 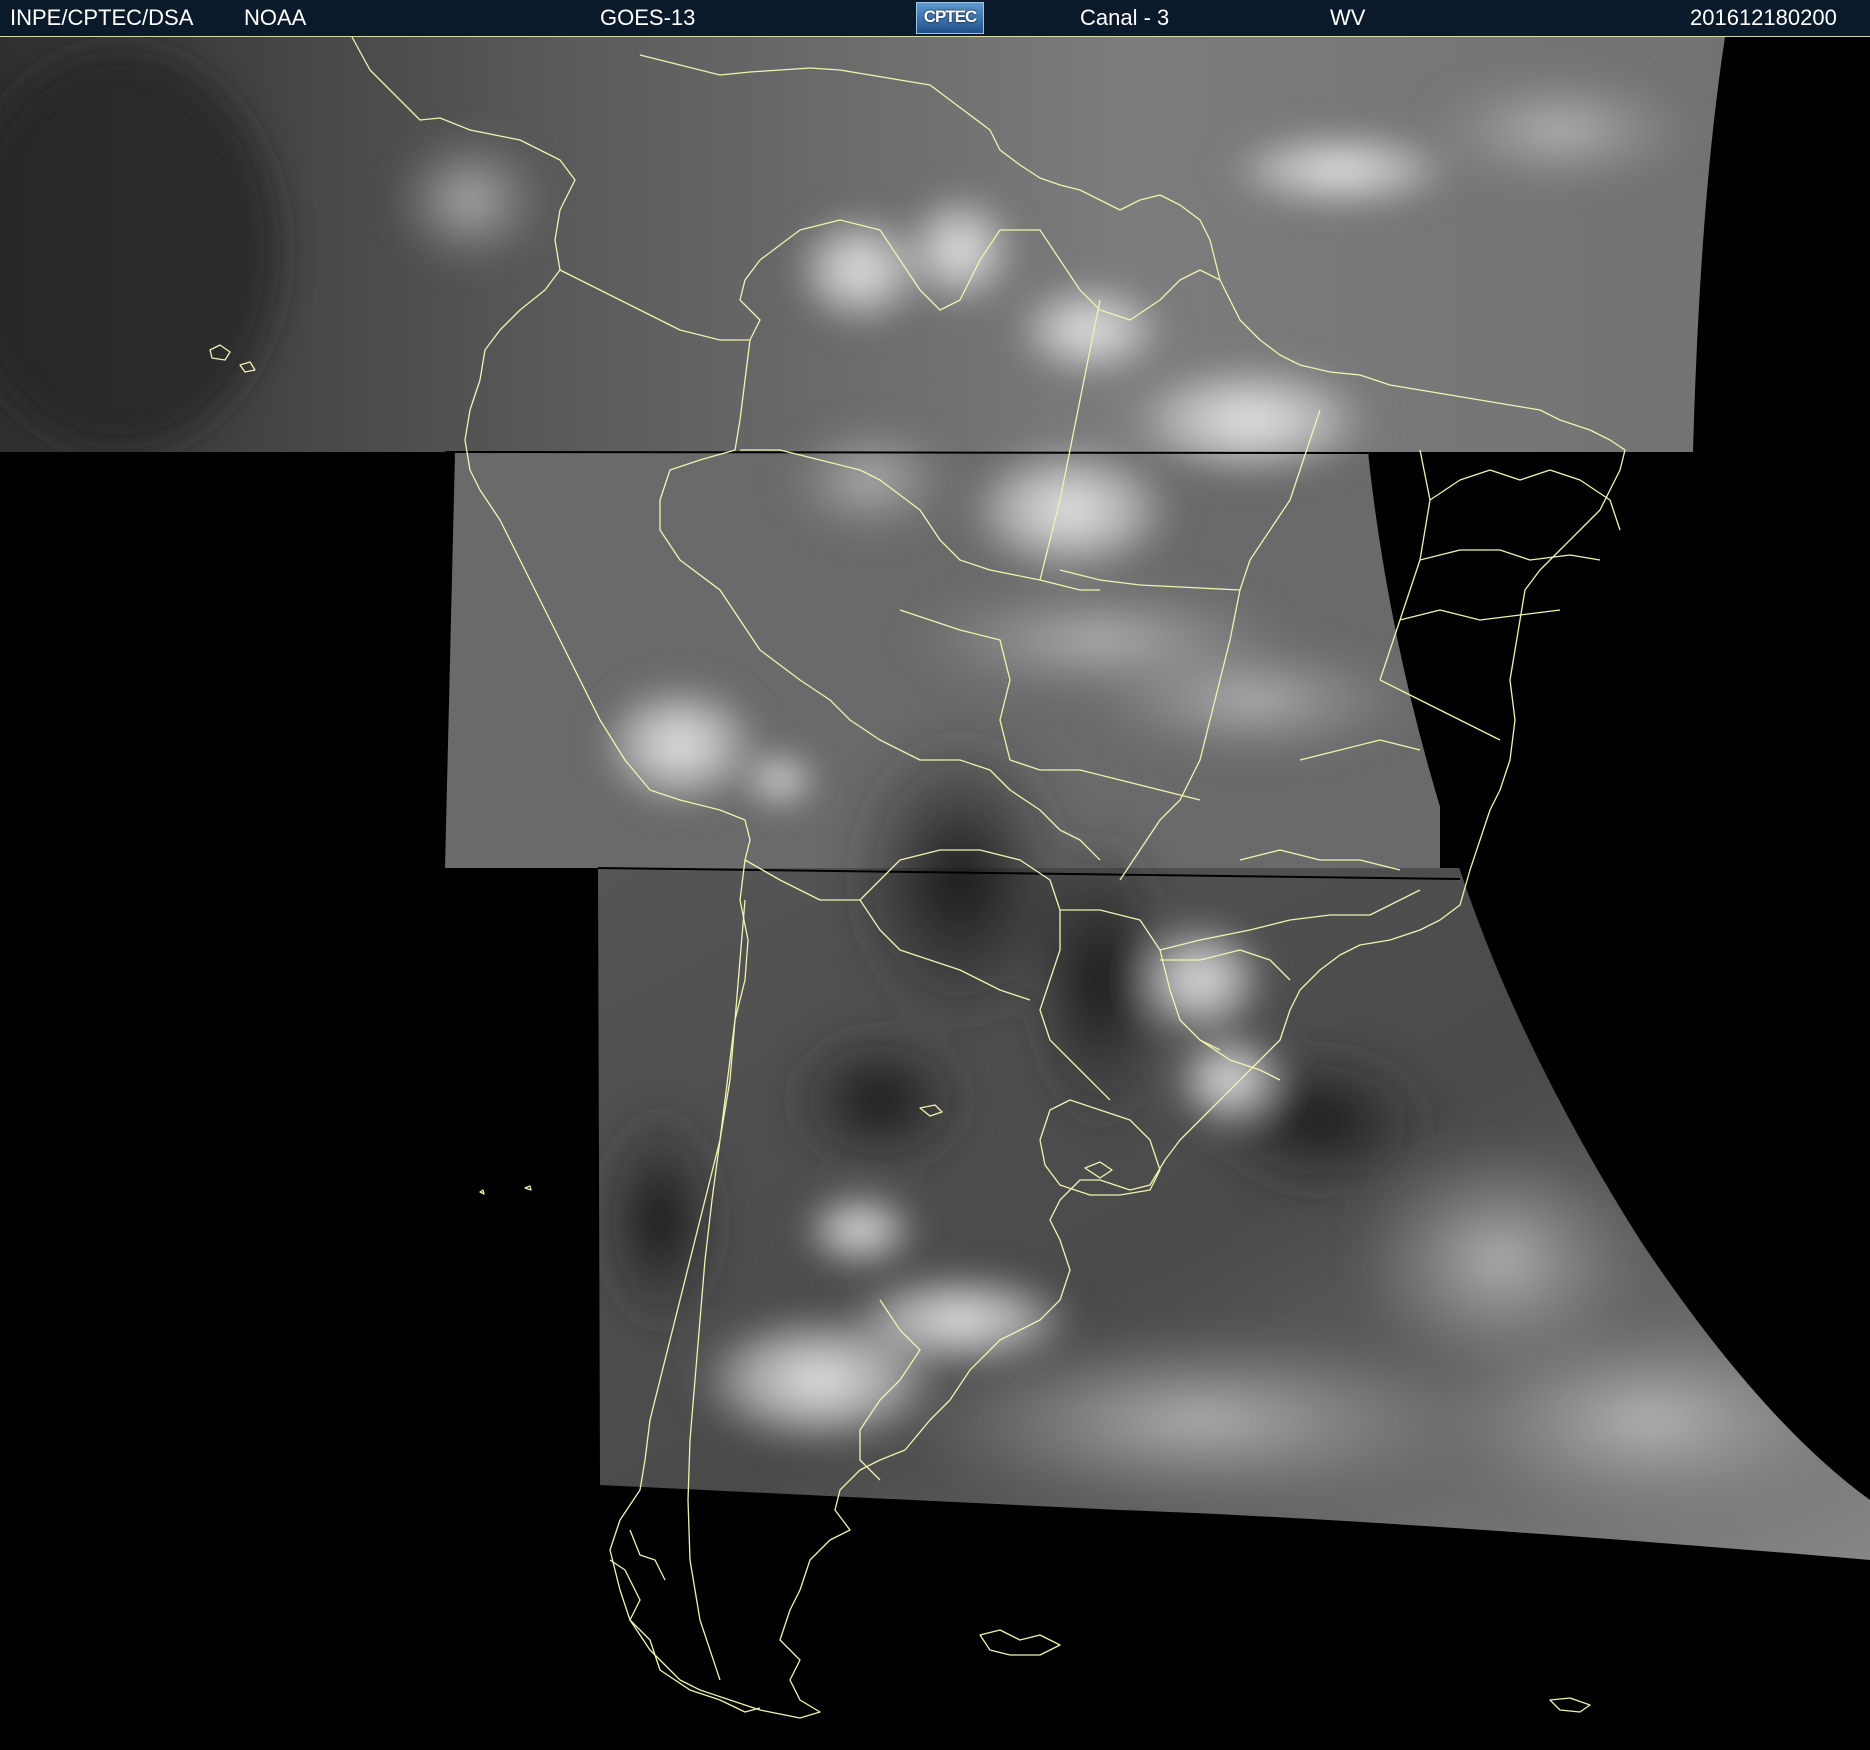 I want to click on cptec-logo: CPTEC, so click(x=950, y=18).